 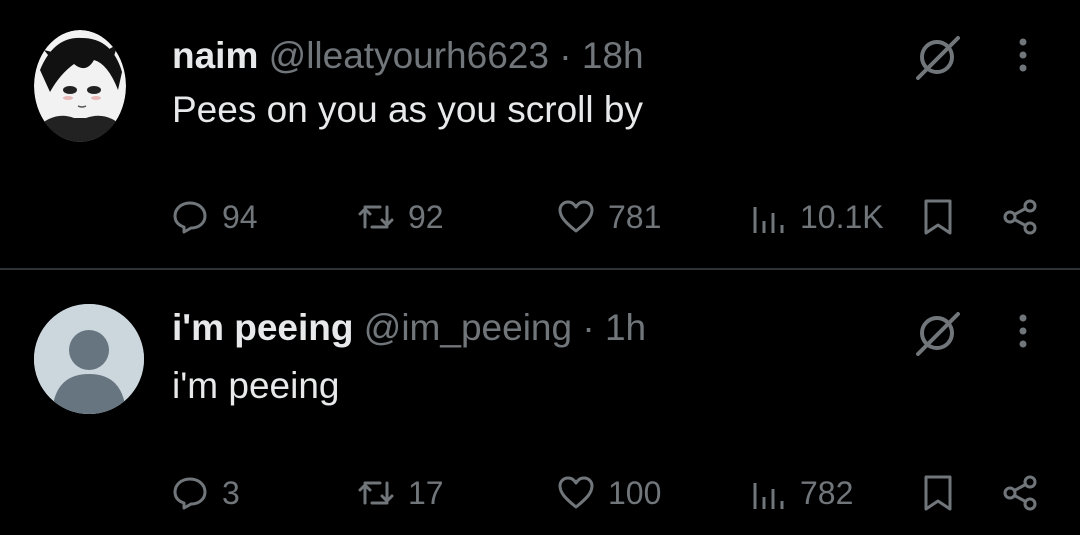 I want to click on reply-button: 3, so click(x=205, y=493).